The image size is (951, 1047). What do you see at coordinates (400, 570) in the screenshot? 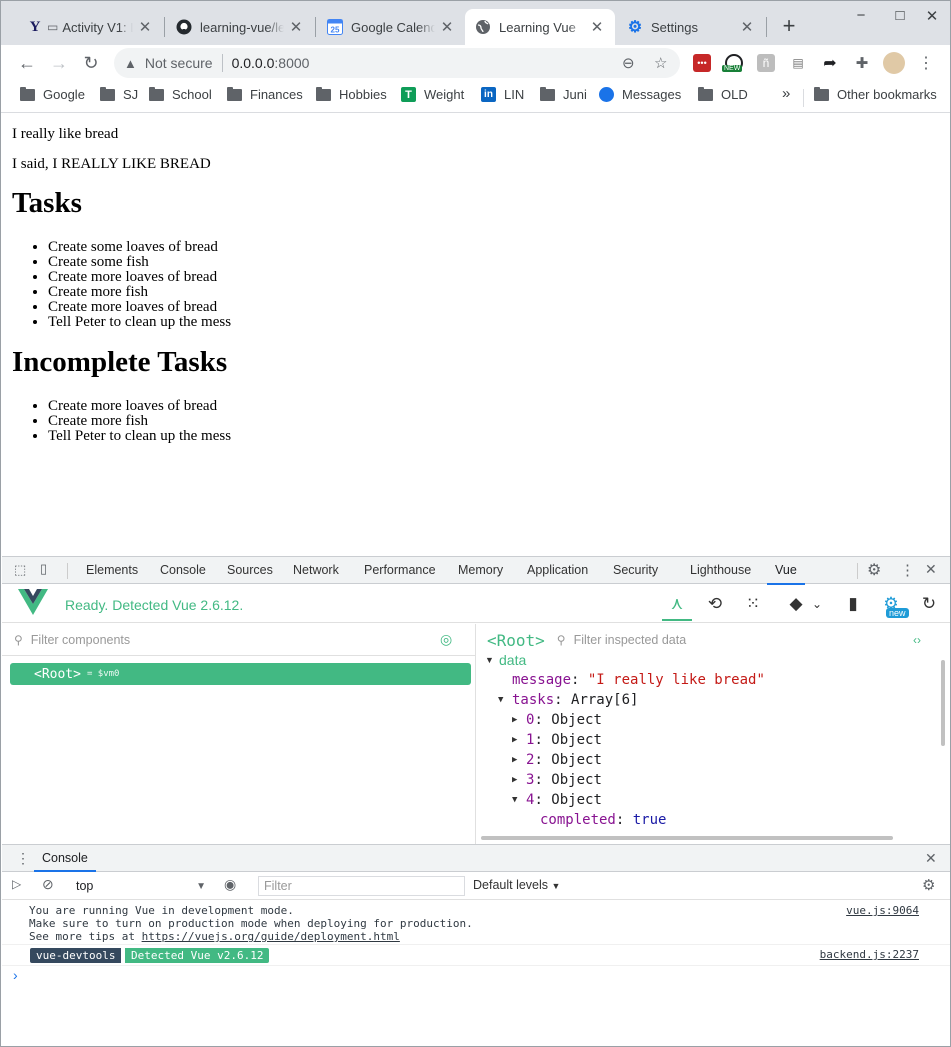
I see `tab-performance: Performance` at bounding box center [400, 570].